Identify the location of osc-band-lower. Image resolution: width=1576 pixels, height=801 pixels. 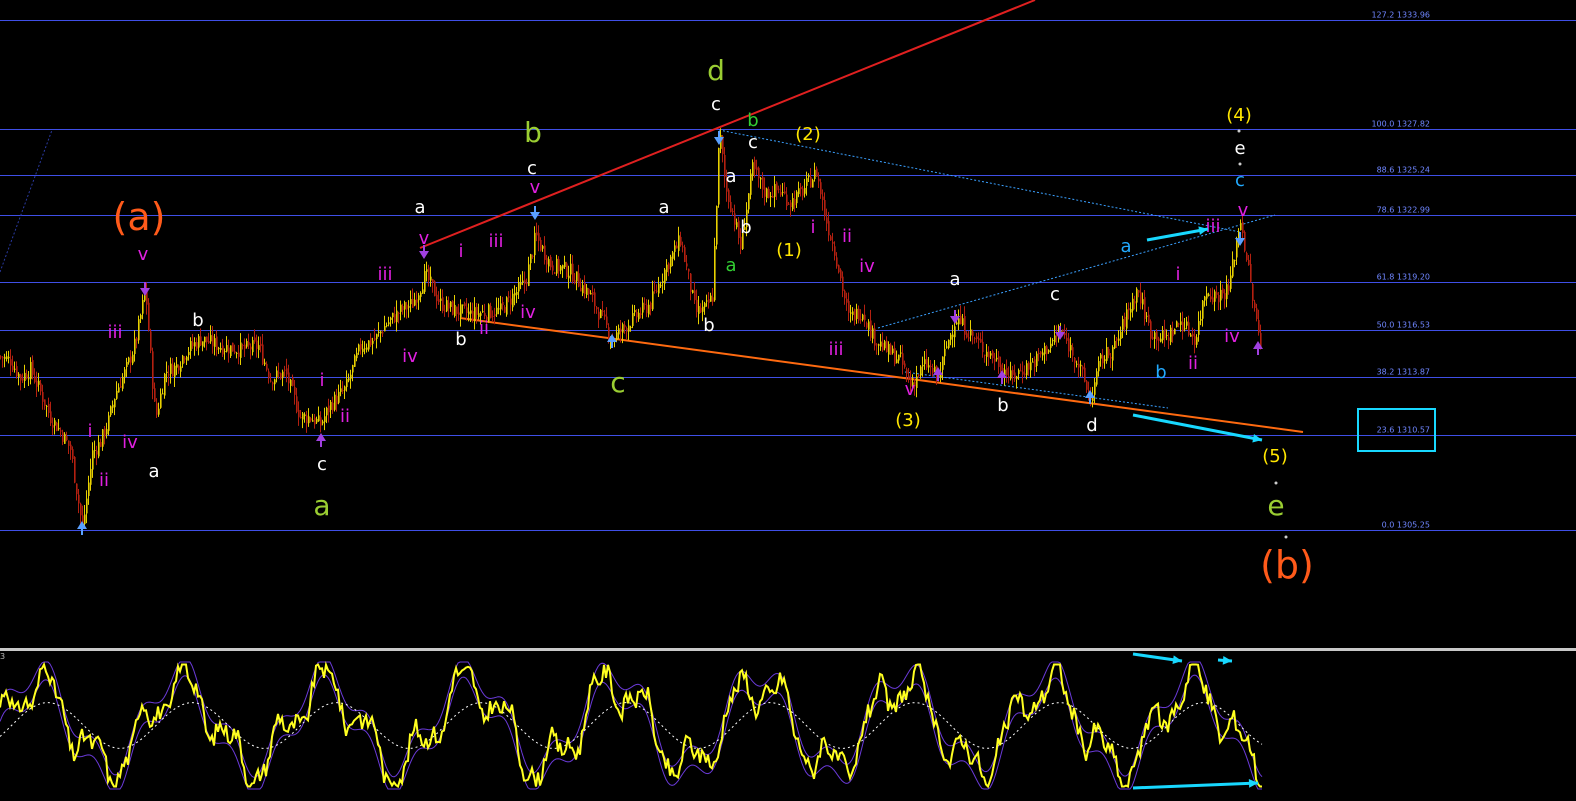
(631, 732).